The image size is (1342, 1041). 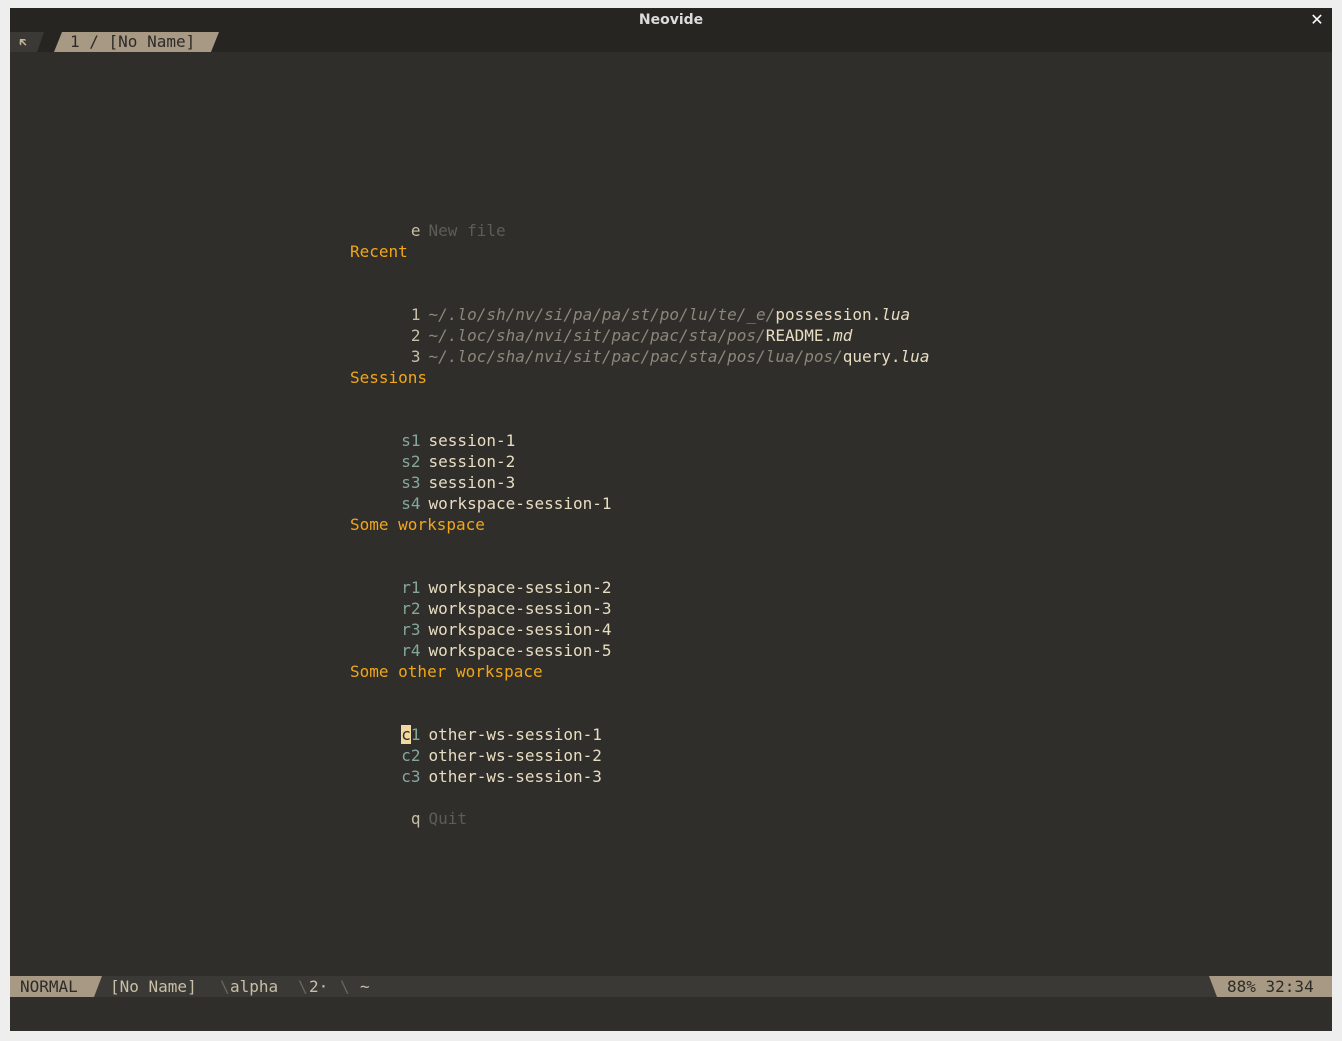 What do you see at coordinates (27, 42) in the screenshot?
I see `tab-arrow-icon: 🡴` at bounding box center [27, 42].